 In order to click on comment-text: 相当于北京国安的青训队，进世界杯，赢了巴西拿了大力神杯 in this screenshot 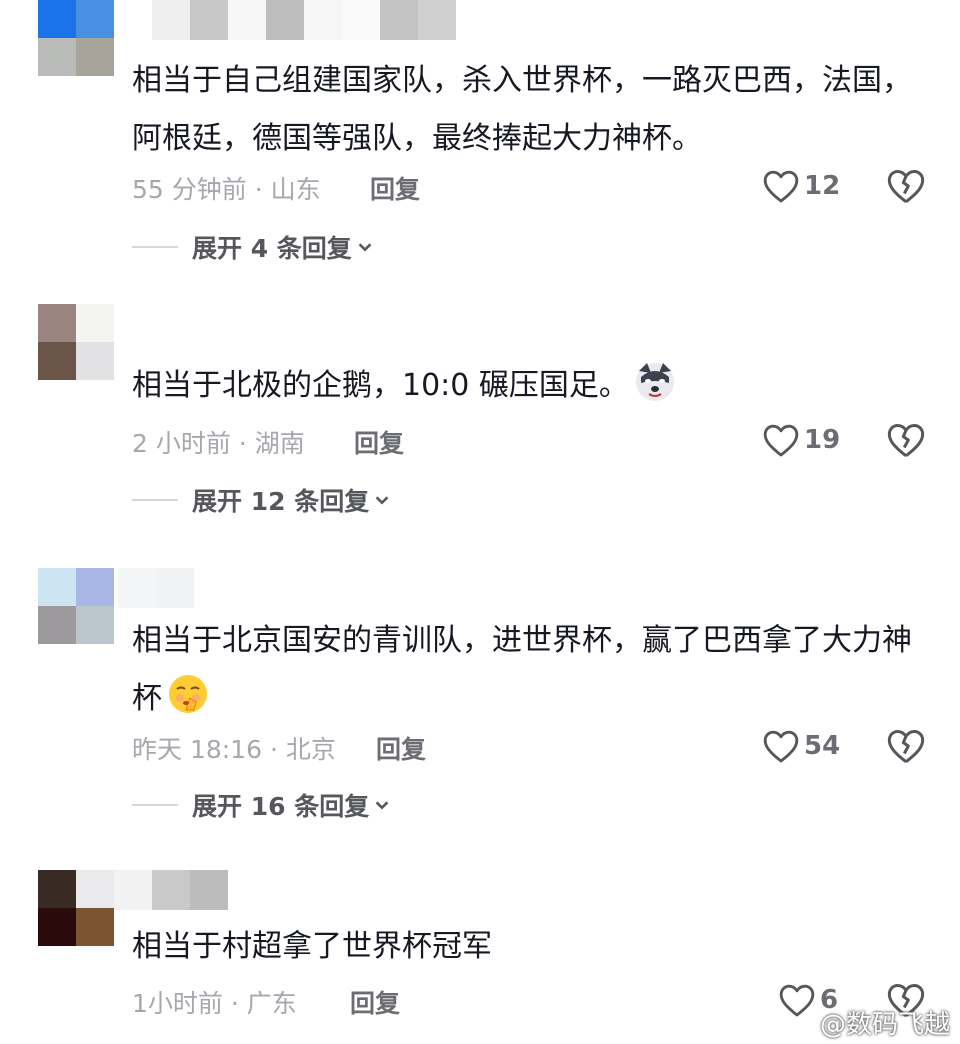, I will do `click(522, 670)`.